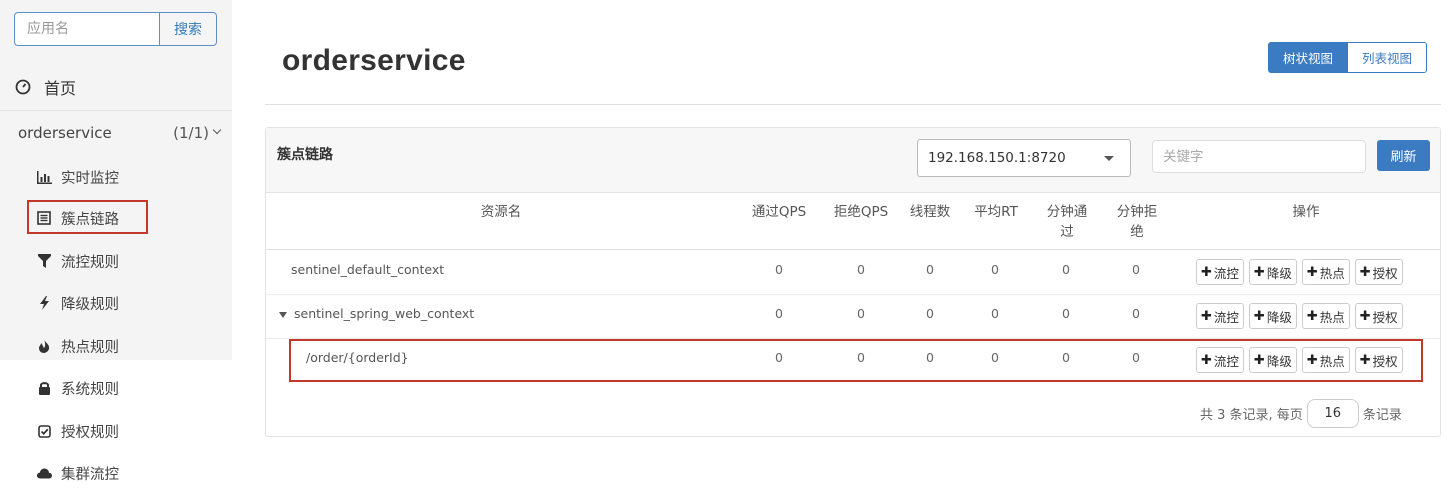  Describe the element at coordinates (90, 178) in the screenshot. I see `sidebar-item-label: 实时监控` at that location.